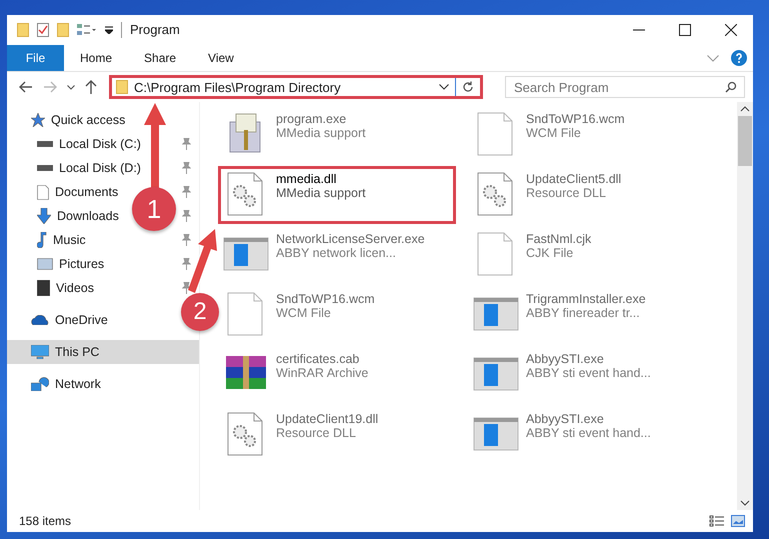 This screenshot has width=769, height=539. I want to click on sidebar-item: Local Disk (D:), so click(89, 168).